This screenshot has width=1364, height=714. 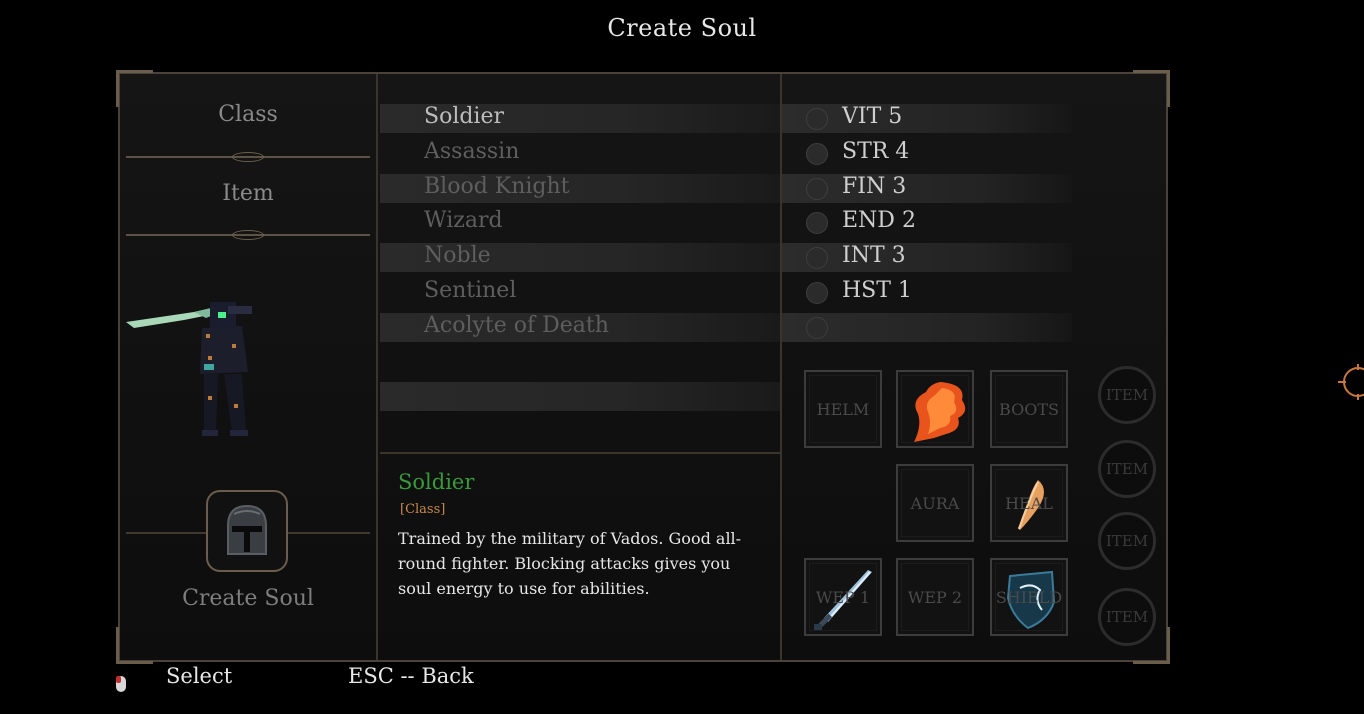 I want to click on create-soul-emblem, so click(x=247, y=531).